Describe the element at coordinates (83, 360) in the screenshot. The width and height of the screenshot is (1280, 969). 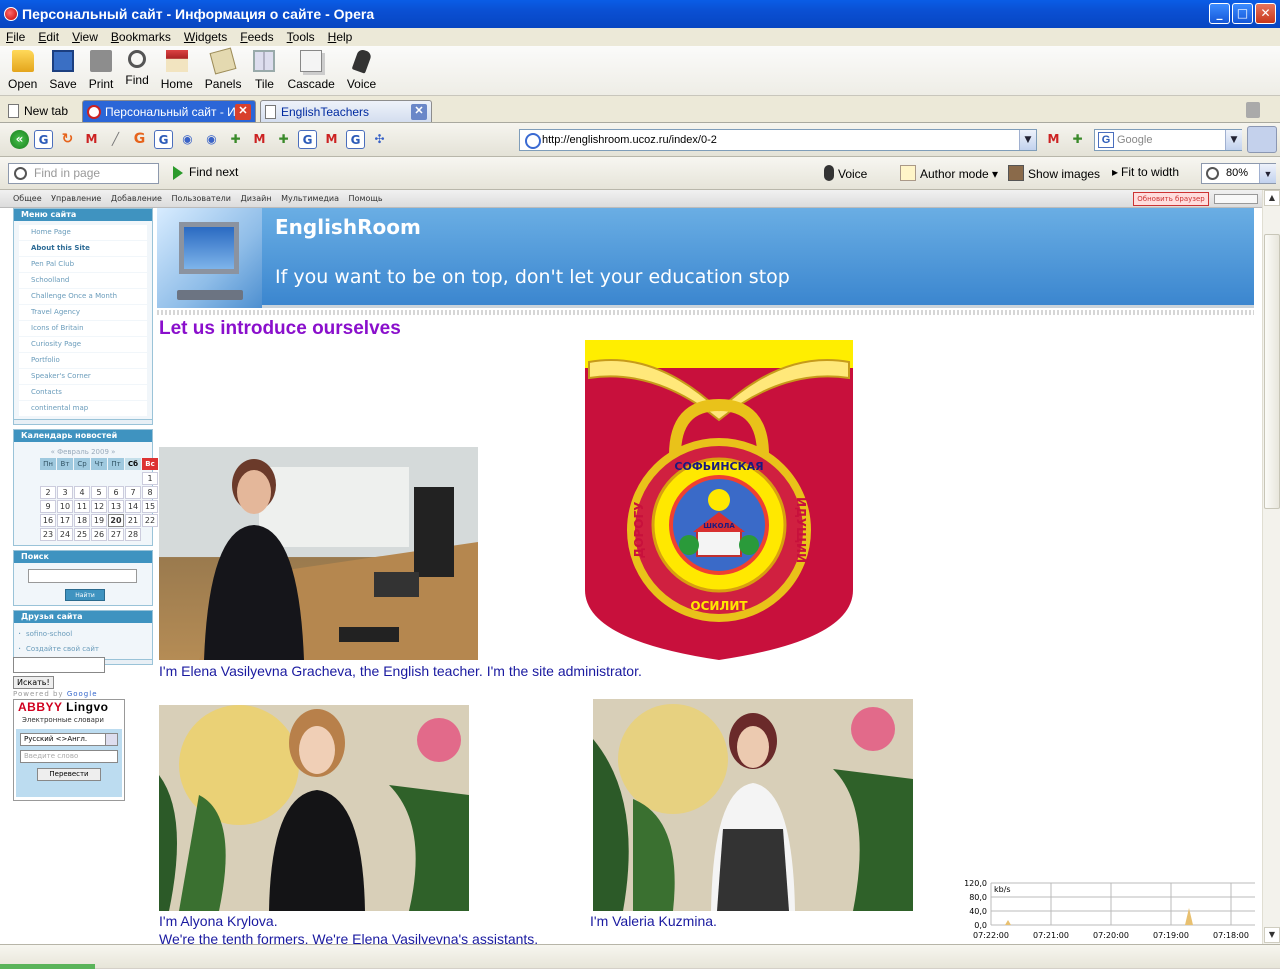
I see `sidebar-menu-item: Portfolio` at that location.